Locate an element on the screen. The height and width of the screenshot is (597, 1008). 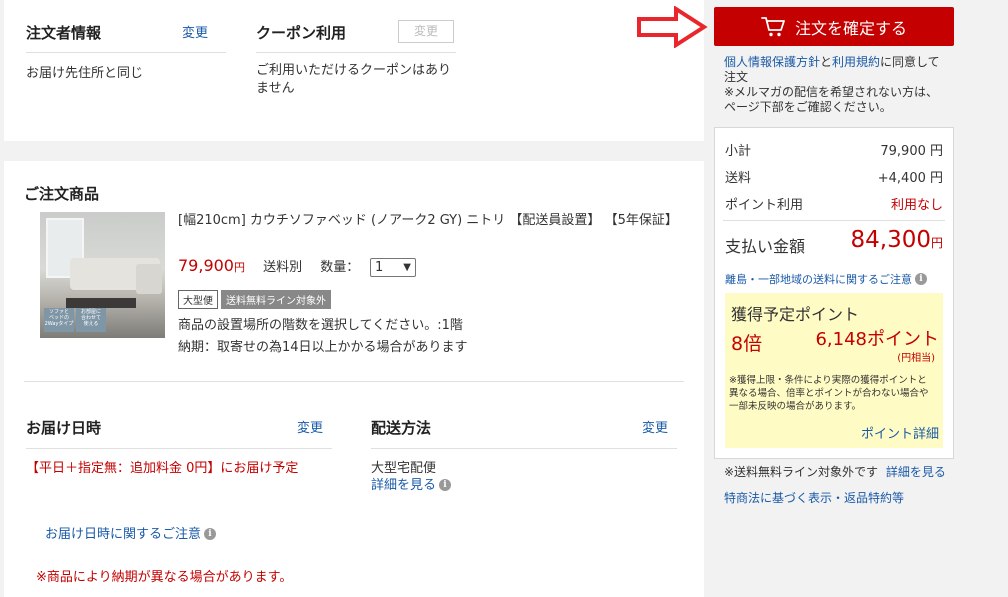
points-yen-equiv: (円相当) is located at coordinates (916, 358).